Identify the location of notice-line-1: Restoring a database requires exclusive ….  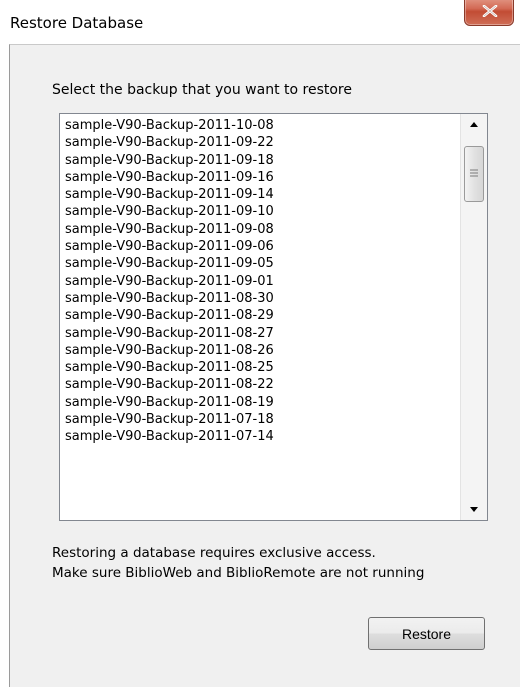
(214, 553).